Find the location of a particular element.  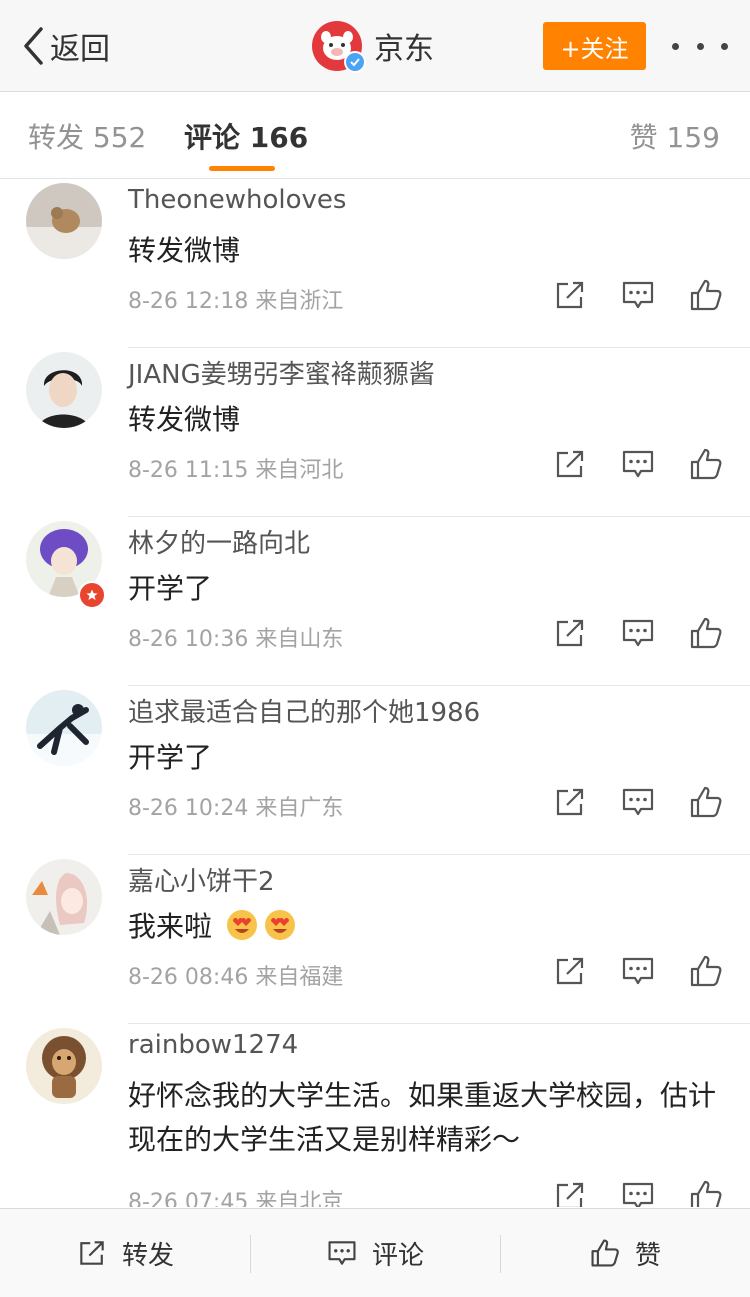

comment-username: Theonewholoves is located at coordinates (237, 200).